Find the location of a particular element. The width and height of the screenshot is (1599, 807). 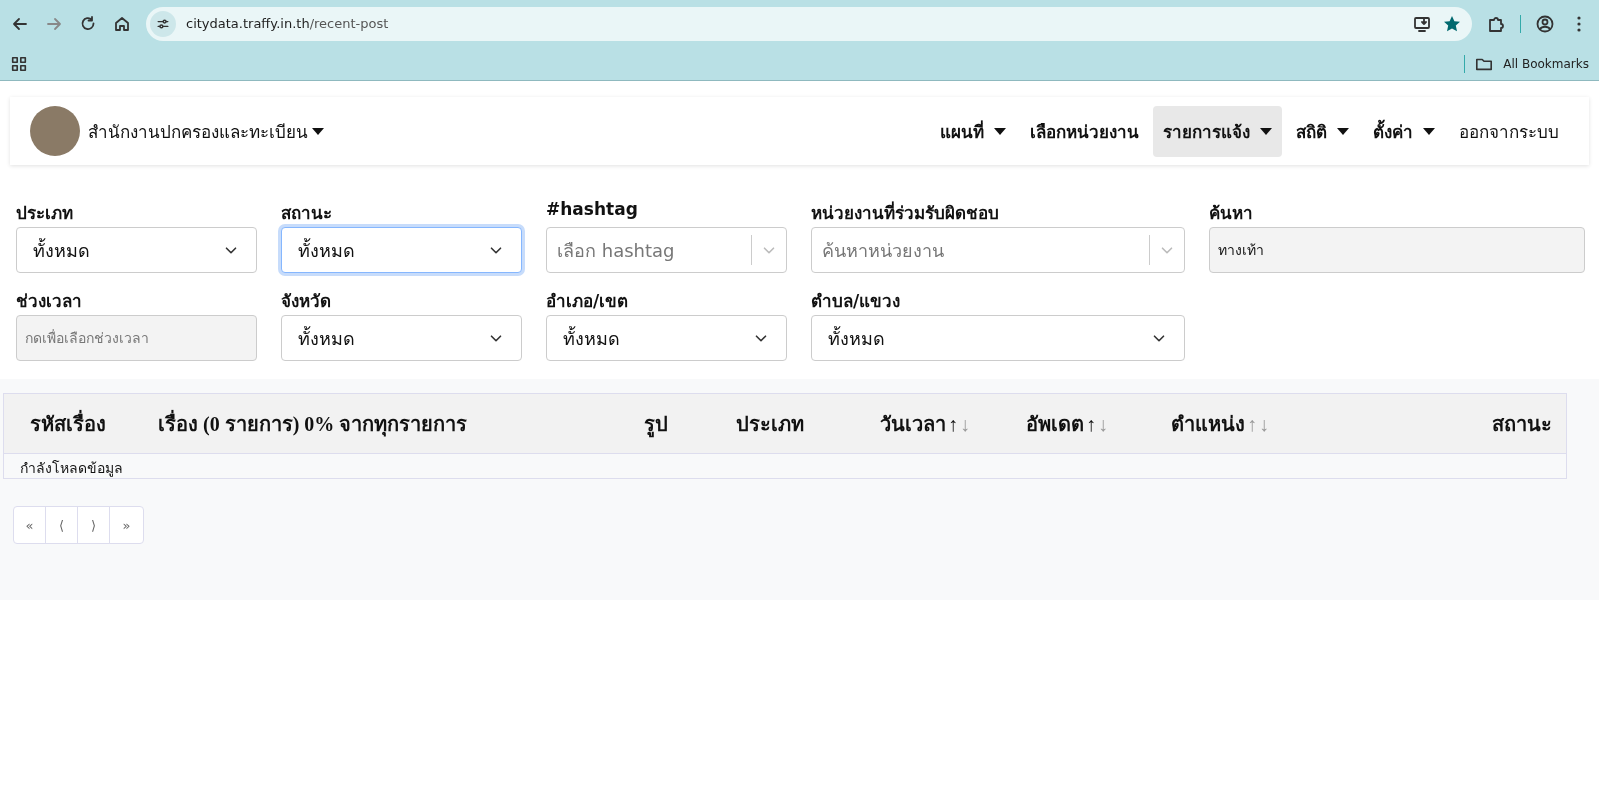

page-button: ⟨ is located at coordinates (61, 525).